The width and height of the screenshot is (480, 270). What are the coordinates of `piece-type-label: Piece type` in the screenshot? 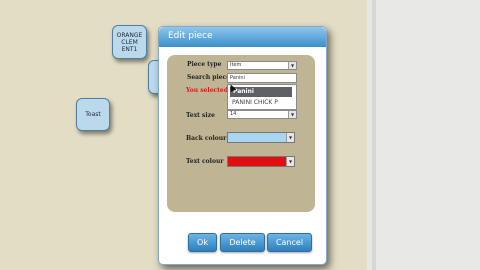 It's located at (204, 64).